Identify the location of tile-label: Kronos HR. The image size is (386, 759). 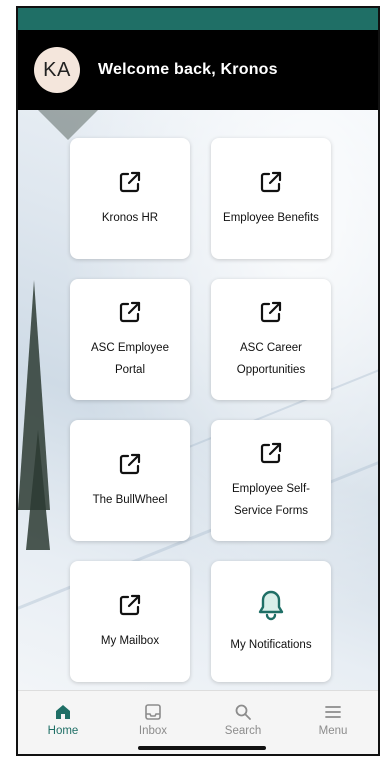
(130, 217).